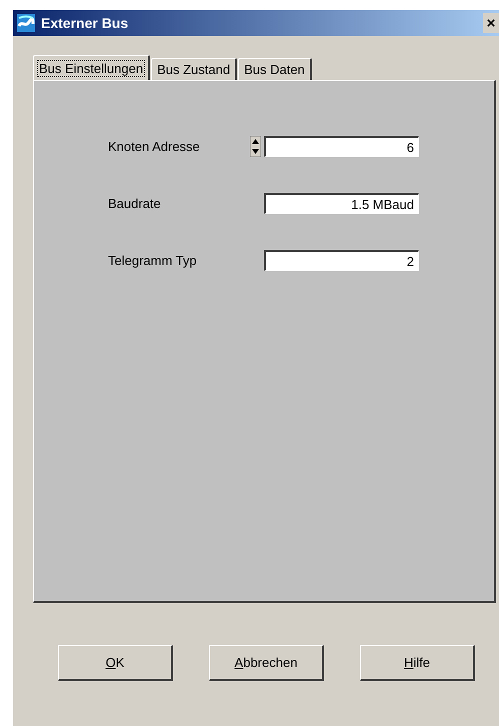  Describe the element at coordinates (153, 260) in the screenshot. I see `field-label: Telegramm Typ` at that location.